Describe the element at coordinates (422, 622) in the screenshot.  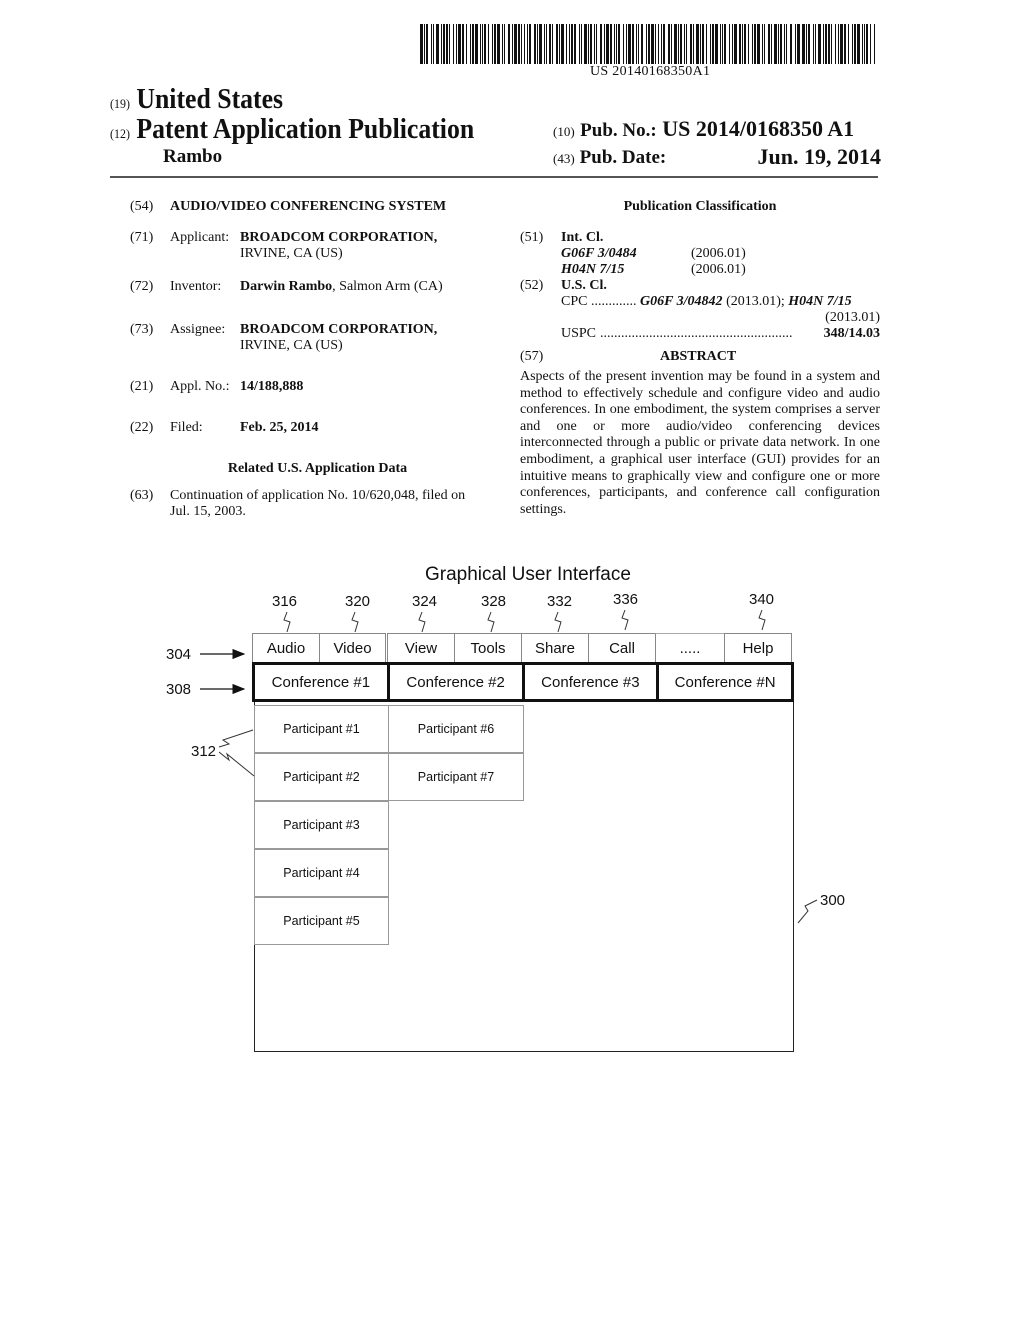
I see `squiggle-view` at that location.